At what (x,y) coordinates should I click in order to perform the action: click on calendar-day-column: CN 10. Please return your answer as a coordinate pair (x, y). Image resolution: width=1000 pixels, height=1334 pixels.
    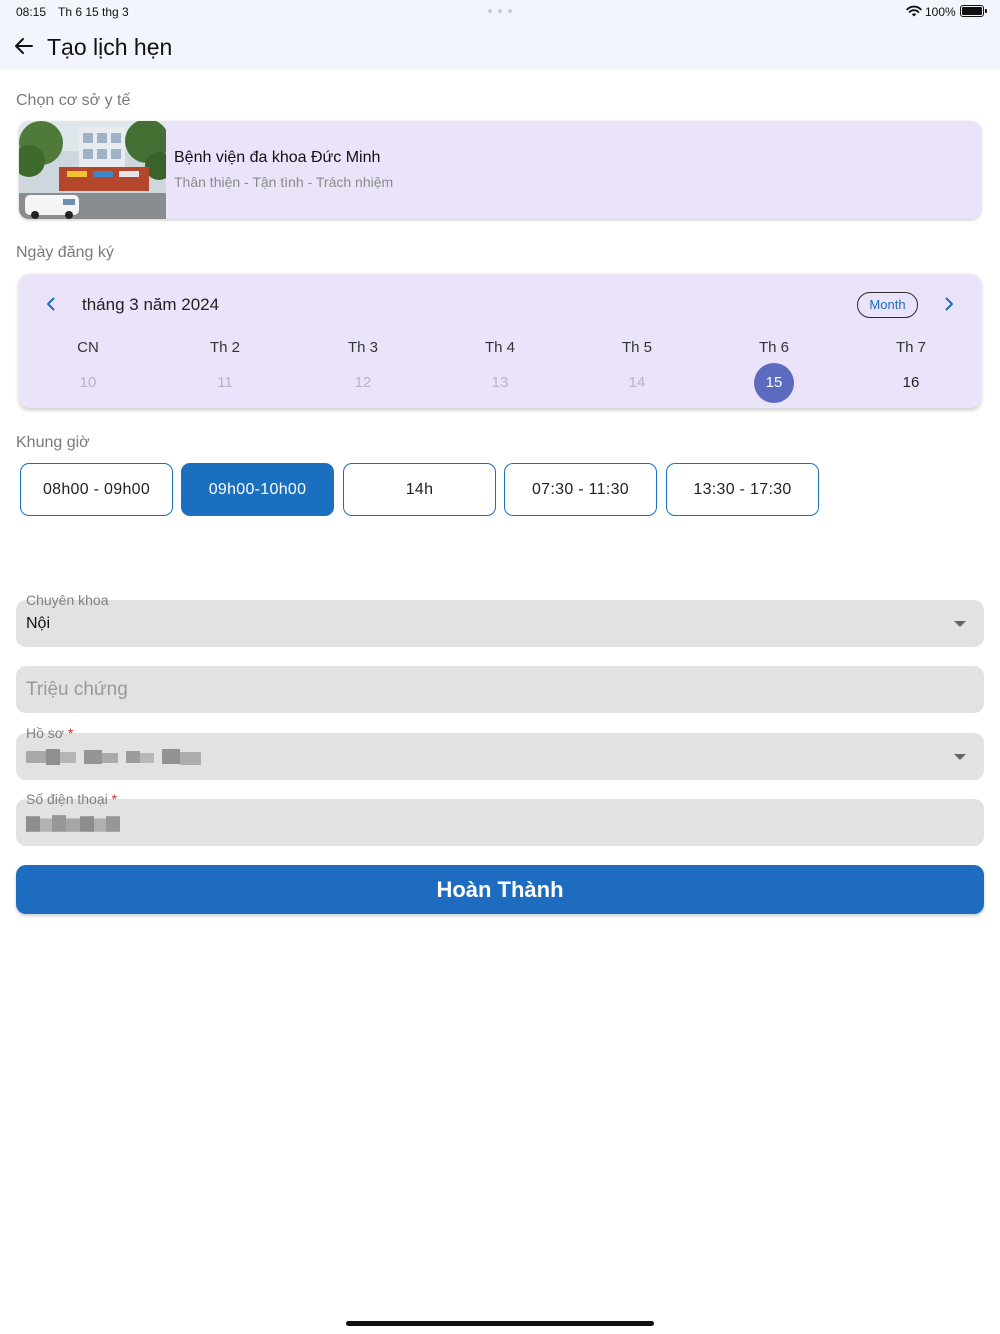
    Looking at the image, I should click on (88, 375).